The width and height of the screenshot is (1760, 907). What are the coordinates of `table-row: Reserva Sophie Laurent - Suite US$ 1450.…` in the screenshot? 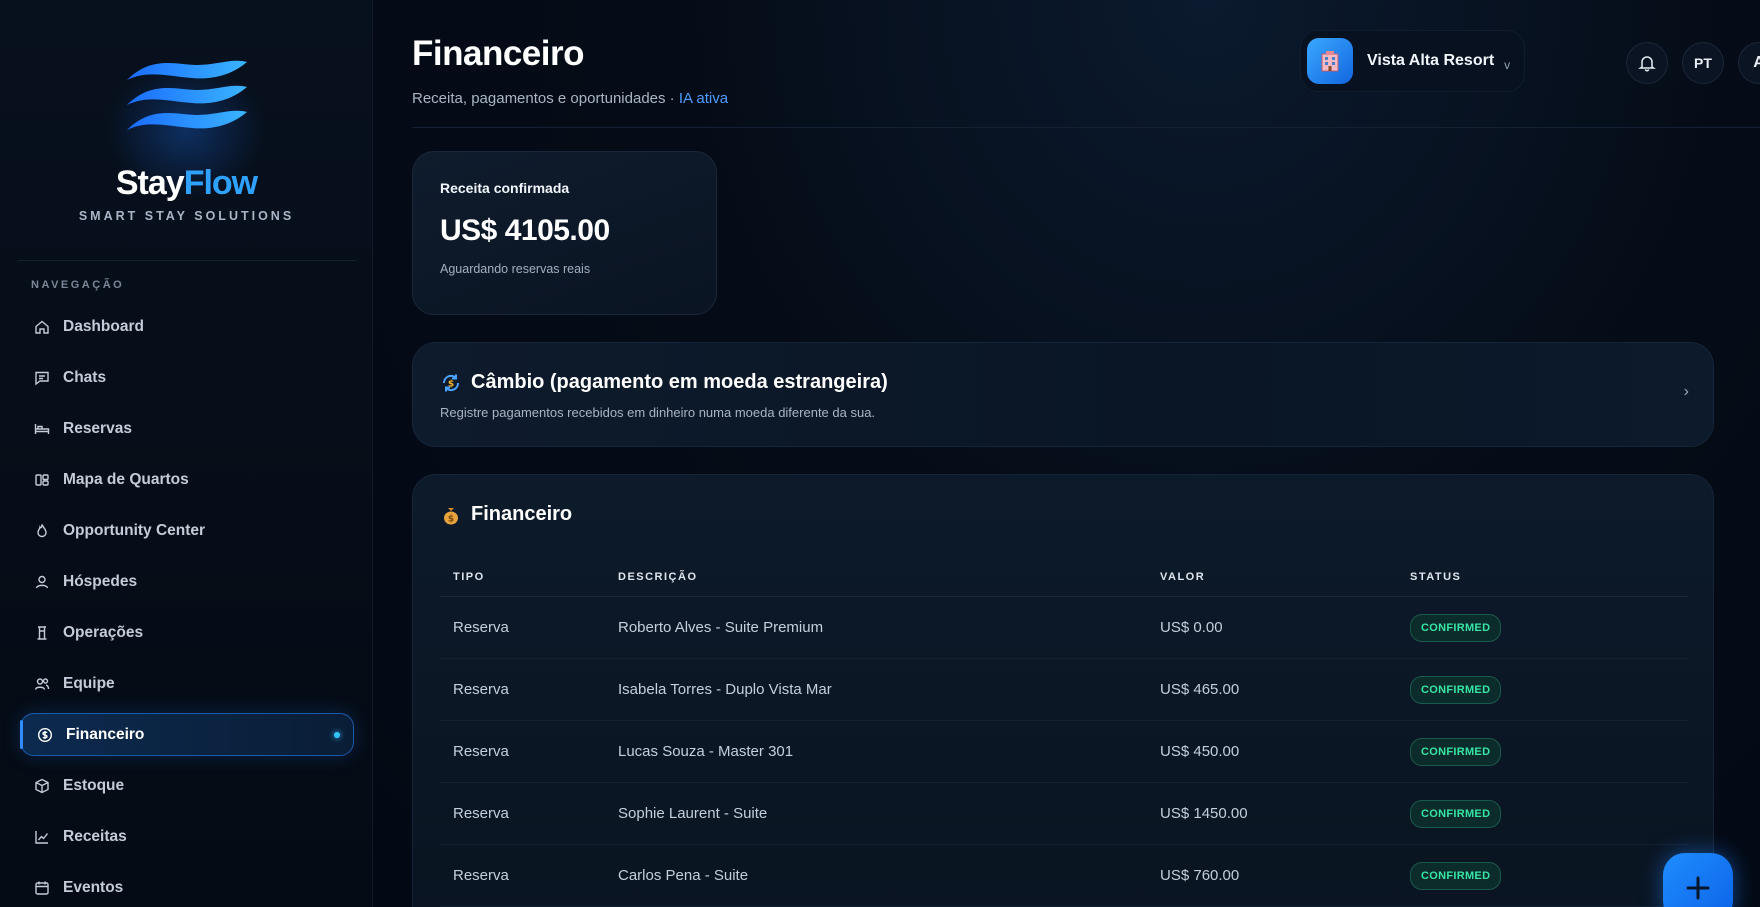 It's located at (1064, 814).